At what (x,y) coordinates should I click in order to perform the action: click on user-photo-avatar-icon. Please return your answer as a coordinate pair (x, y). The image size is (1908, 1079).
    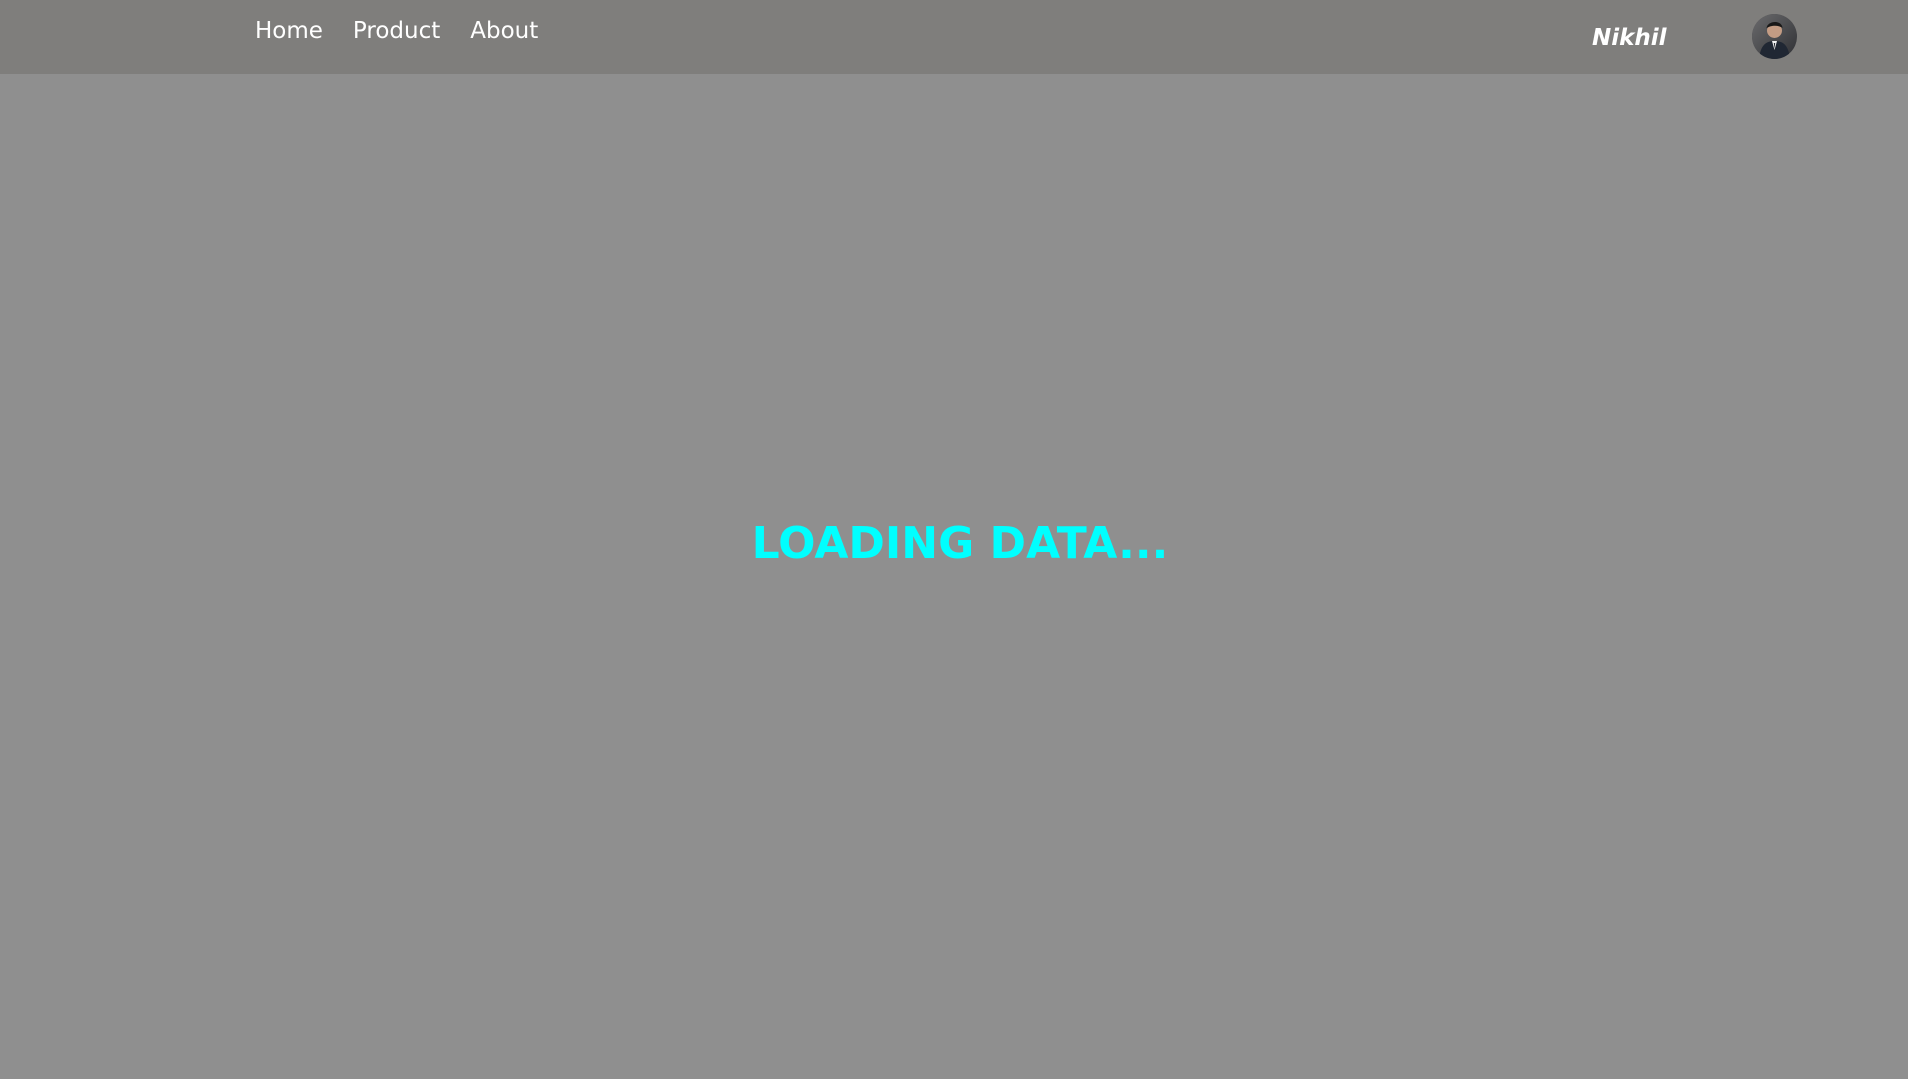
    Looking at the image, I should click on (1774, 36).